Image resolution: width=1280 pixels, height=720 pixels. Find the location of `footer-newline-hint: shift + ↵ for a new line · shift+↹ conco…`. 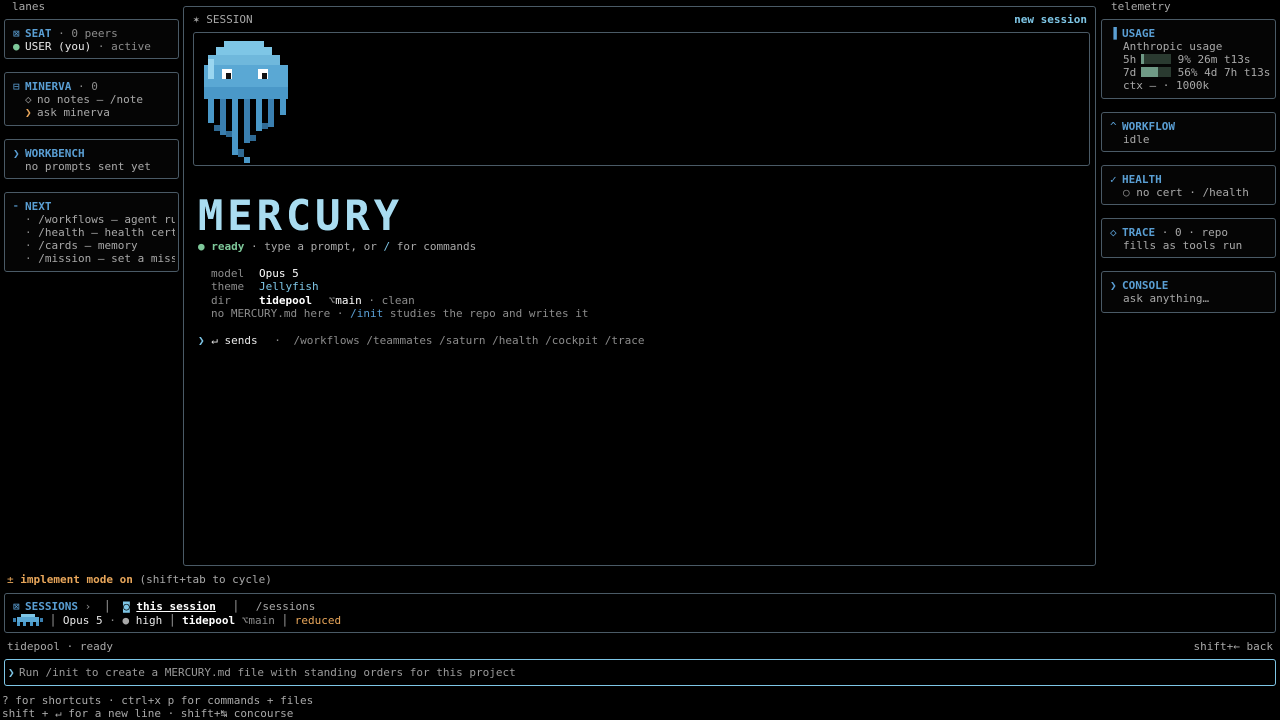

footer-newline-hint: shift + ↵ for a new line · shift+↹ conco… is located at coordinates (148, 713).